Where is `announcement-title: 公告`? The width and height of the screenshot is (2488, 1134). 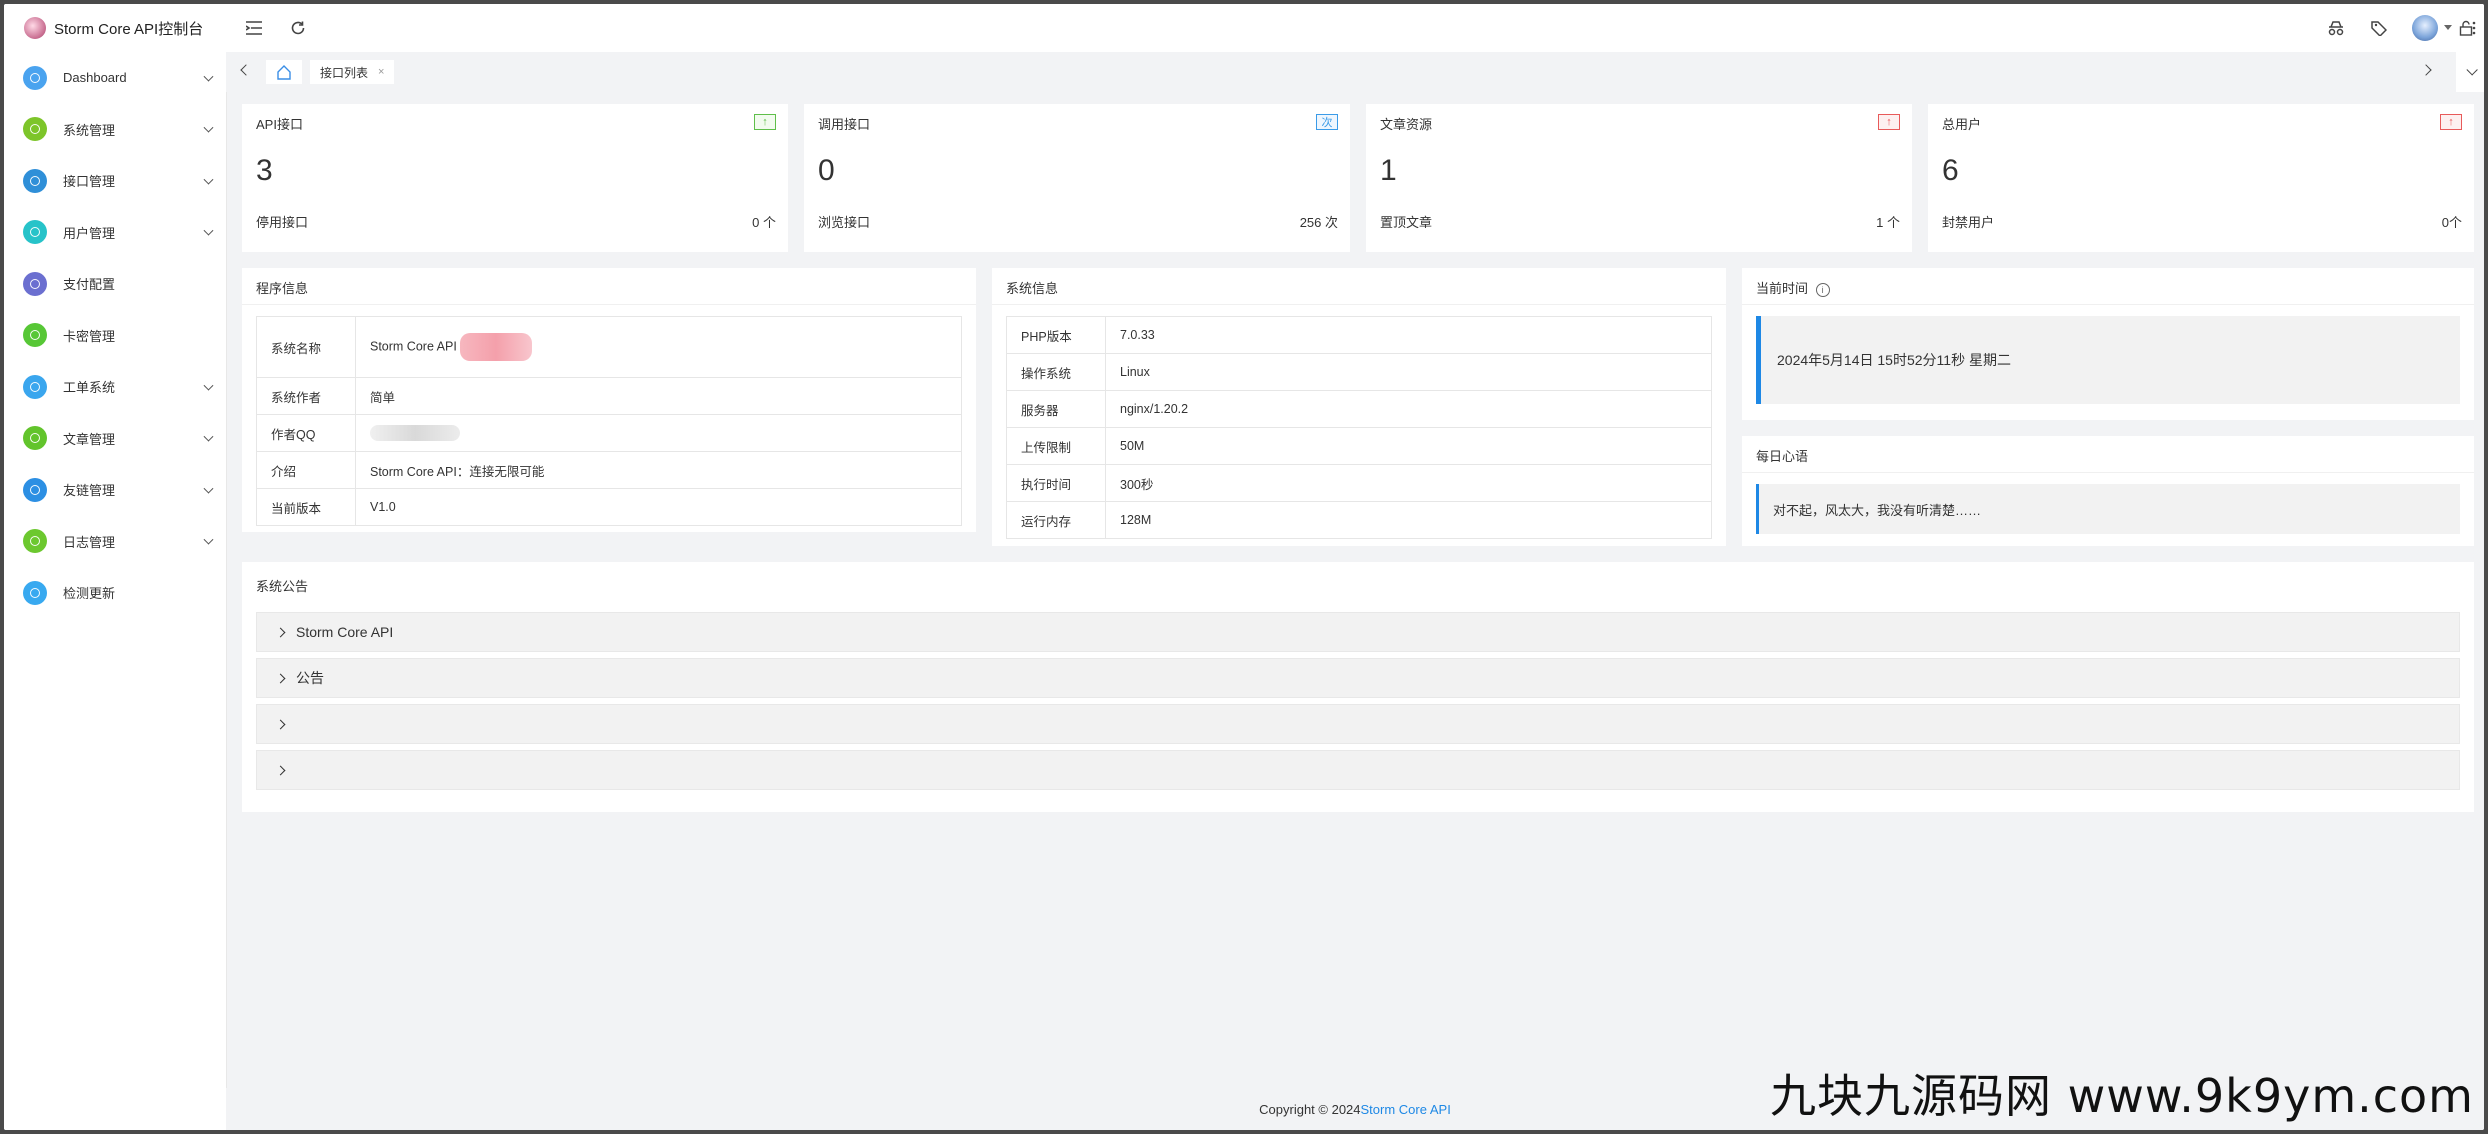
announcement-title: 公告 is located at coordinates (310, 678).